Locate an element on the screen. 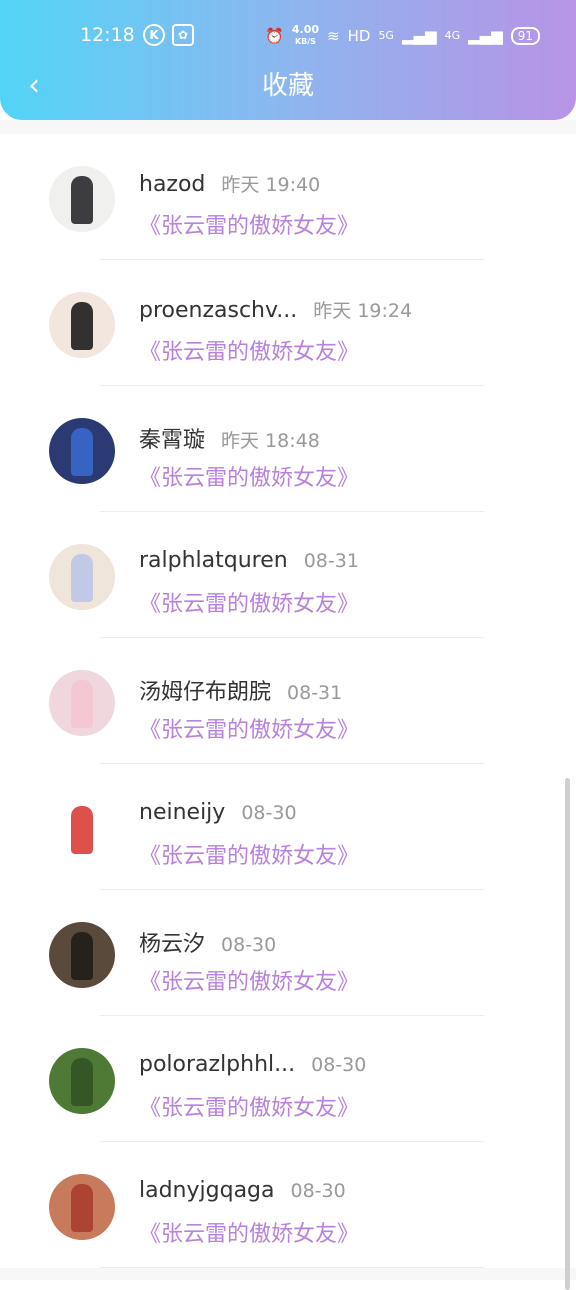 The width and height of the screenshot is (576, 1290). list-item: neineijy 08-30 《张云雷的傲娇女友》 is located at coordinates (288, 827).